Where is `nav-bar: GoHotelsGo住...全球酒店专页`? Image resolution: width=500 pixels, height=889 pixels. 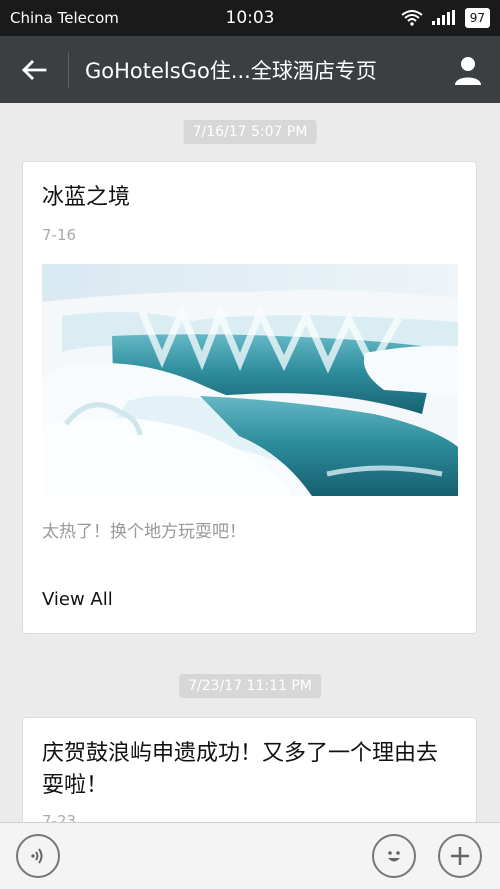
nav-bar: GoHotelsGo住...全球酒店专页 is located at coordinates (250, 69).